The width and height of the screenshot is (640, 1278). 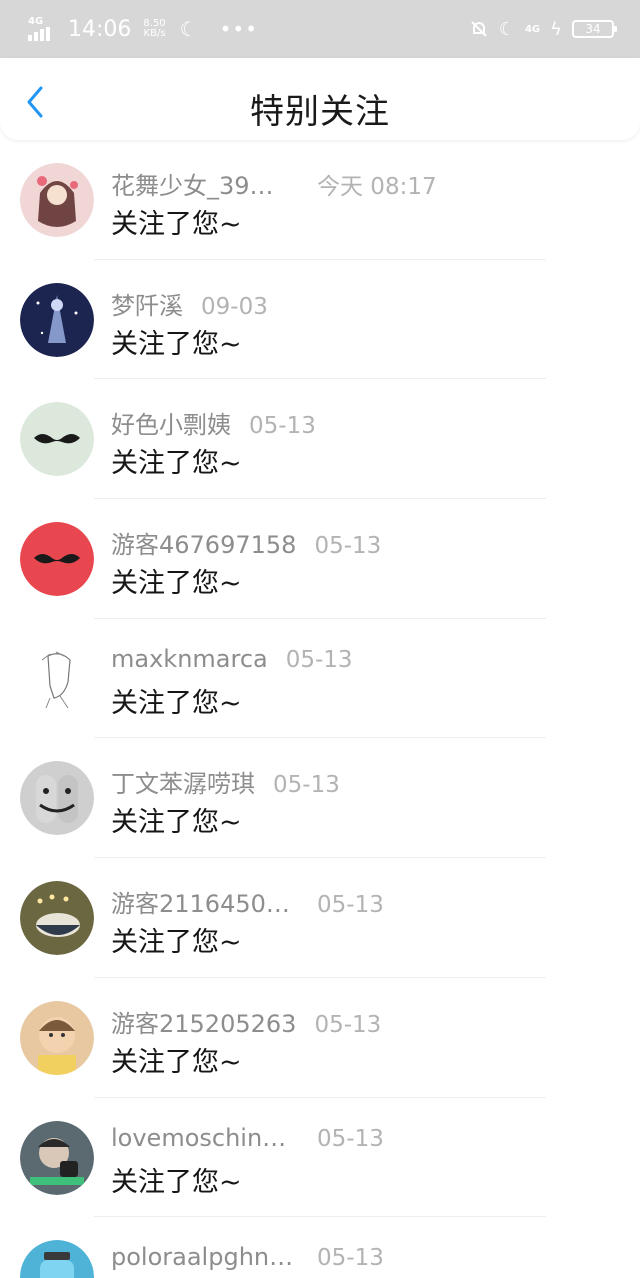 What do you see at coordinates (36, 21) in the screenshot?
I see `network-type: 4G` at bounding box center [36, 21].